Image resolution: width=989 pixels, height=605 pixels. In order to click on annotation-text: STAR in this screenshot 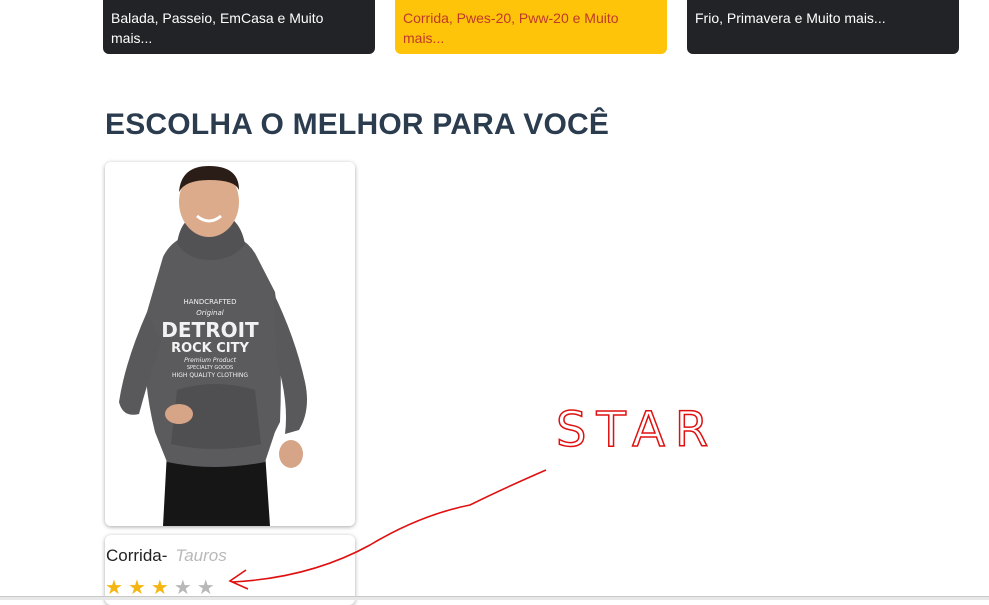, I will do `click(637, 430)`.